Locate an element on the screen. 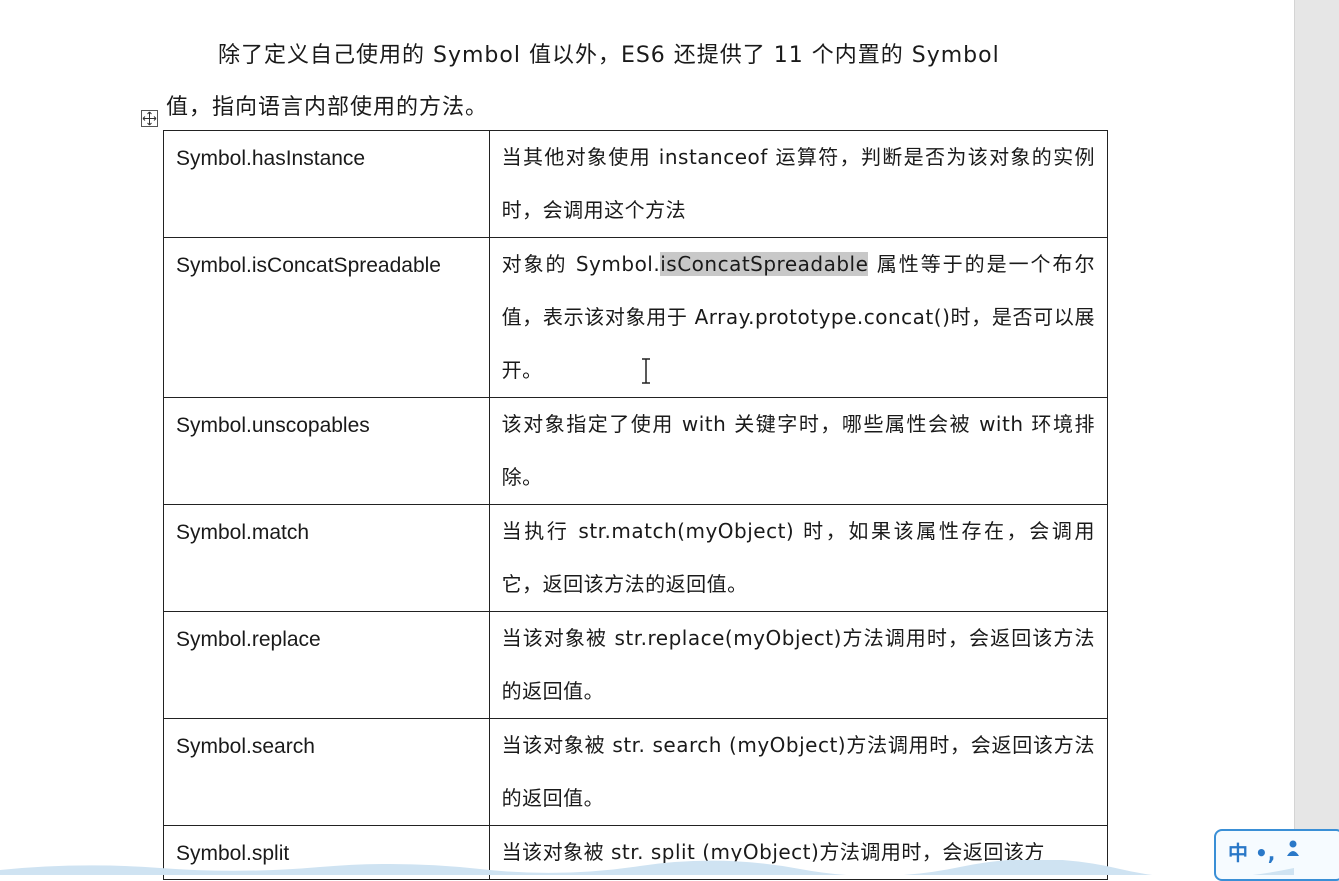 The image size is (1339, 881). symbol-name-cell: Symbol.search is located at coordinates (326, 772).